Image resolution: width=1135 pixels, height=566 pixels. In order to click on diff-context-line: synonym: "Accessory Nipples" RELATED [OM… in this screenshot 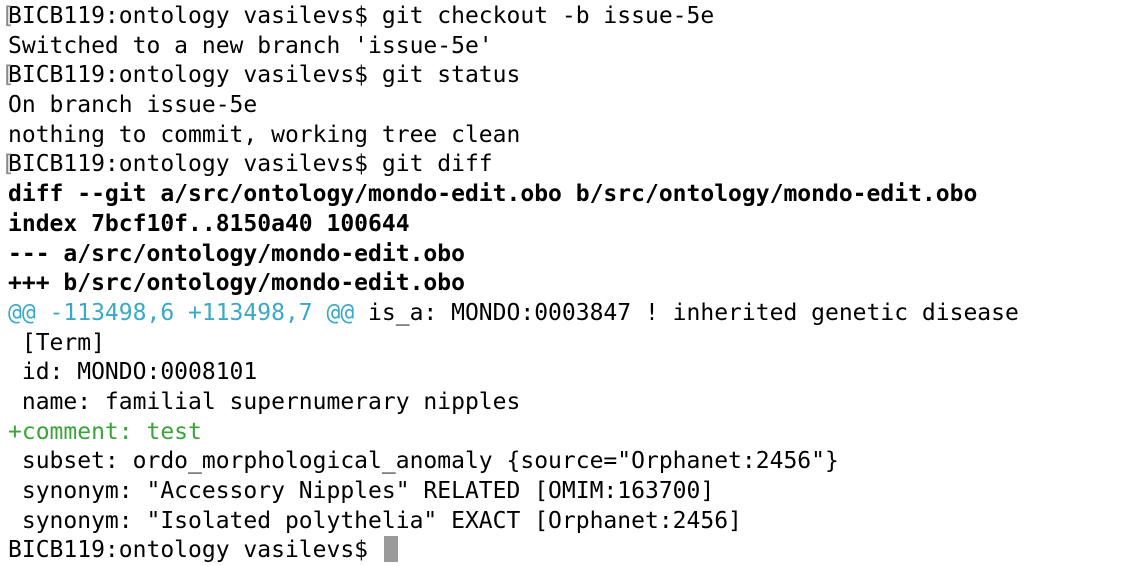, I will do `click(513, 492)`.